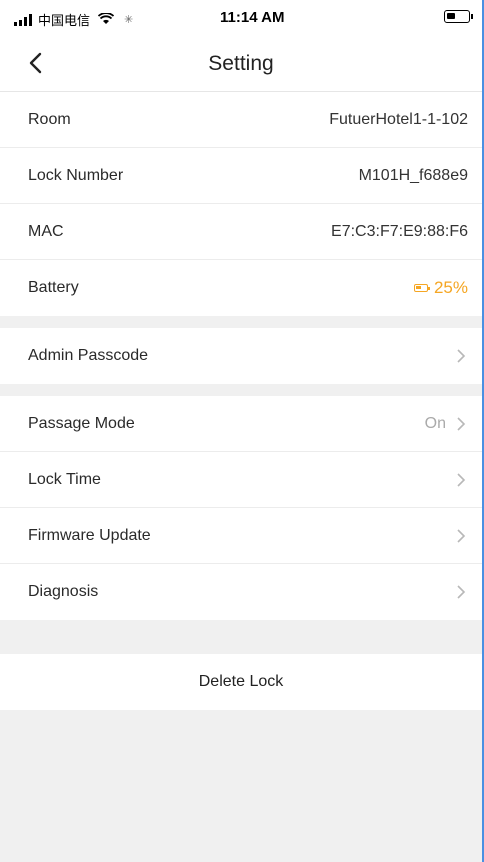  Describe the element at coordinates (241, 288) in the screenshot. I see `battery-row: Battery 25%` at that location.